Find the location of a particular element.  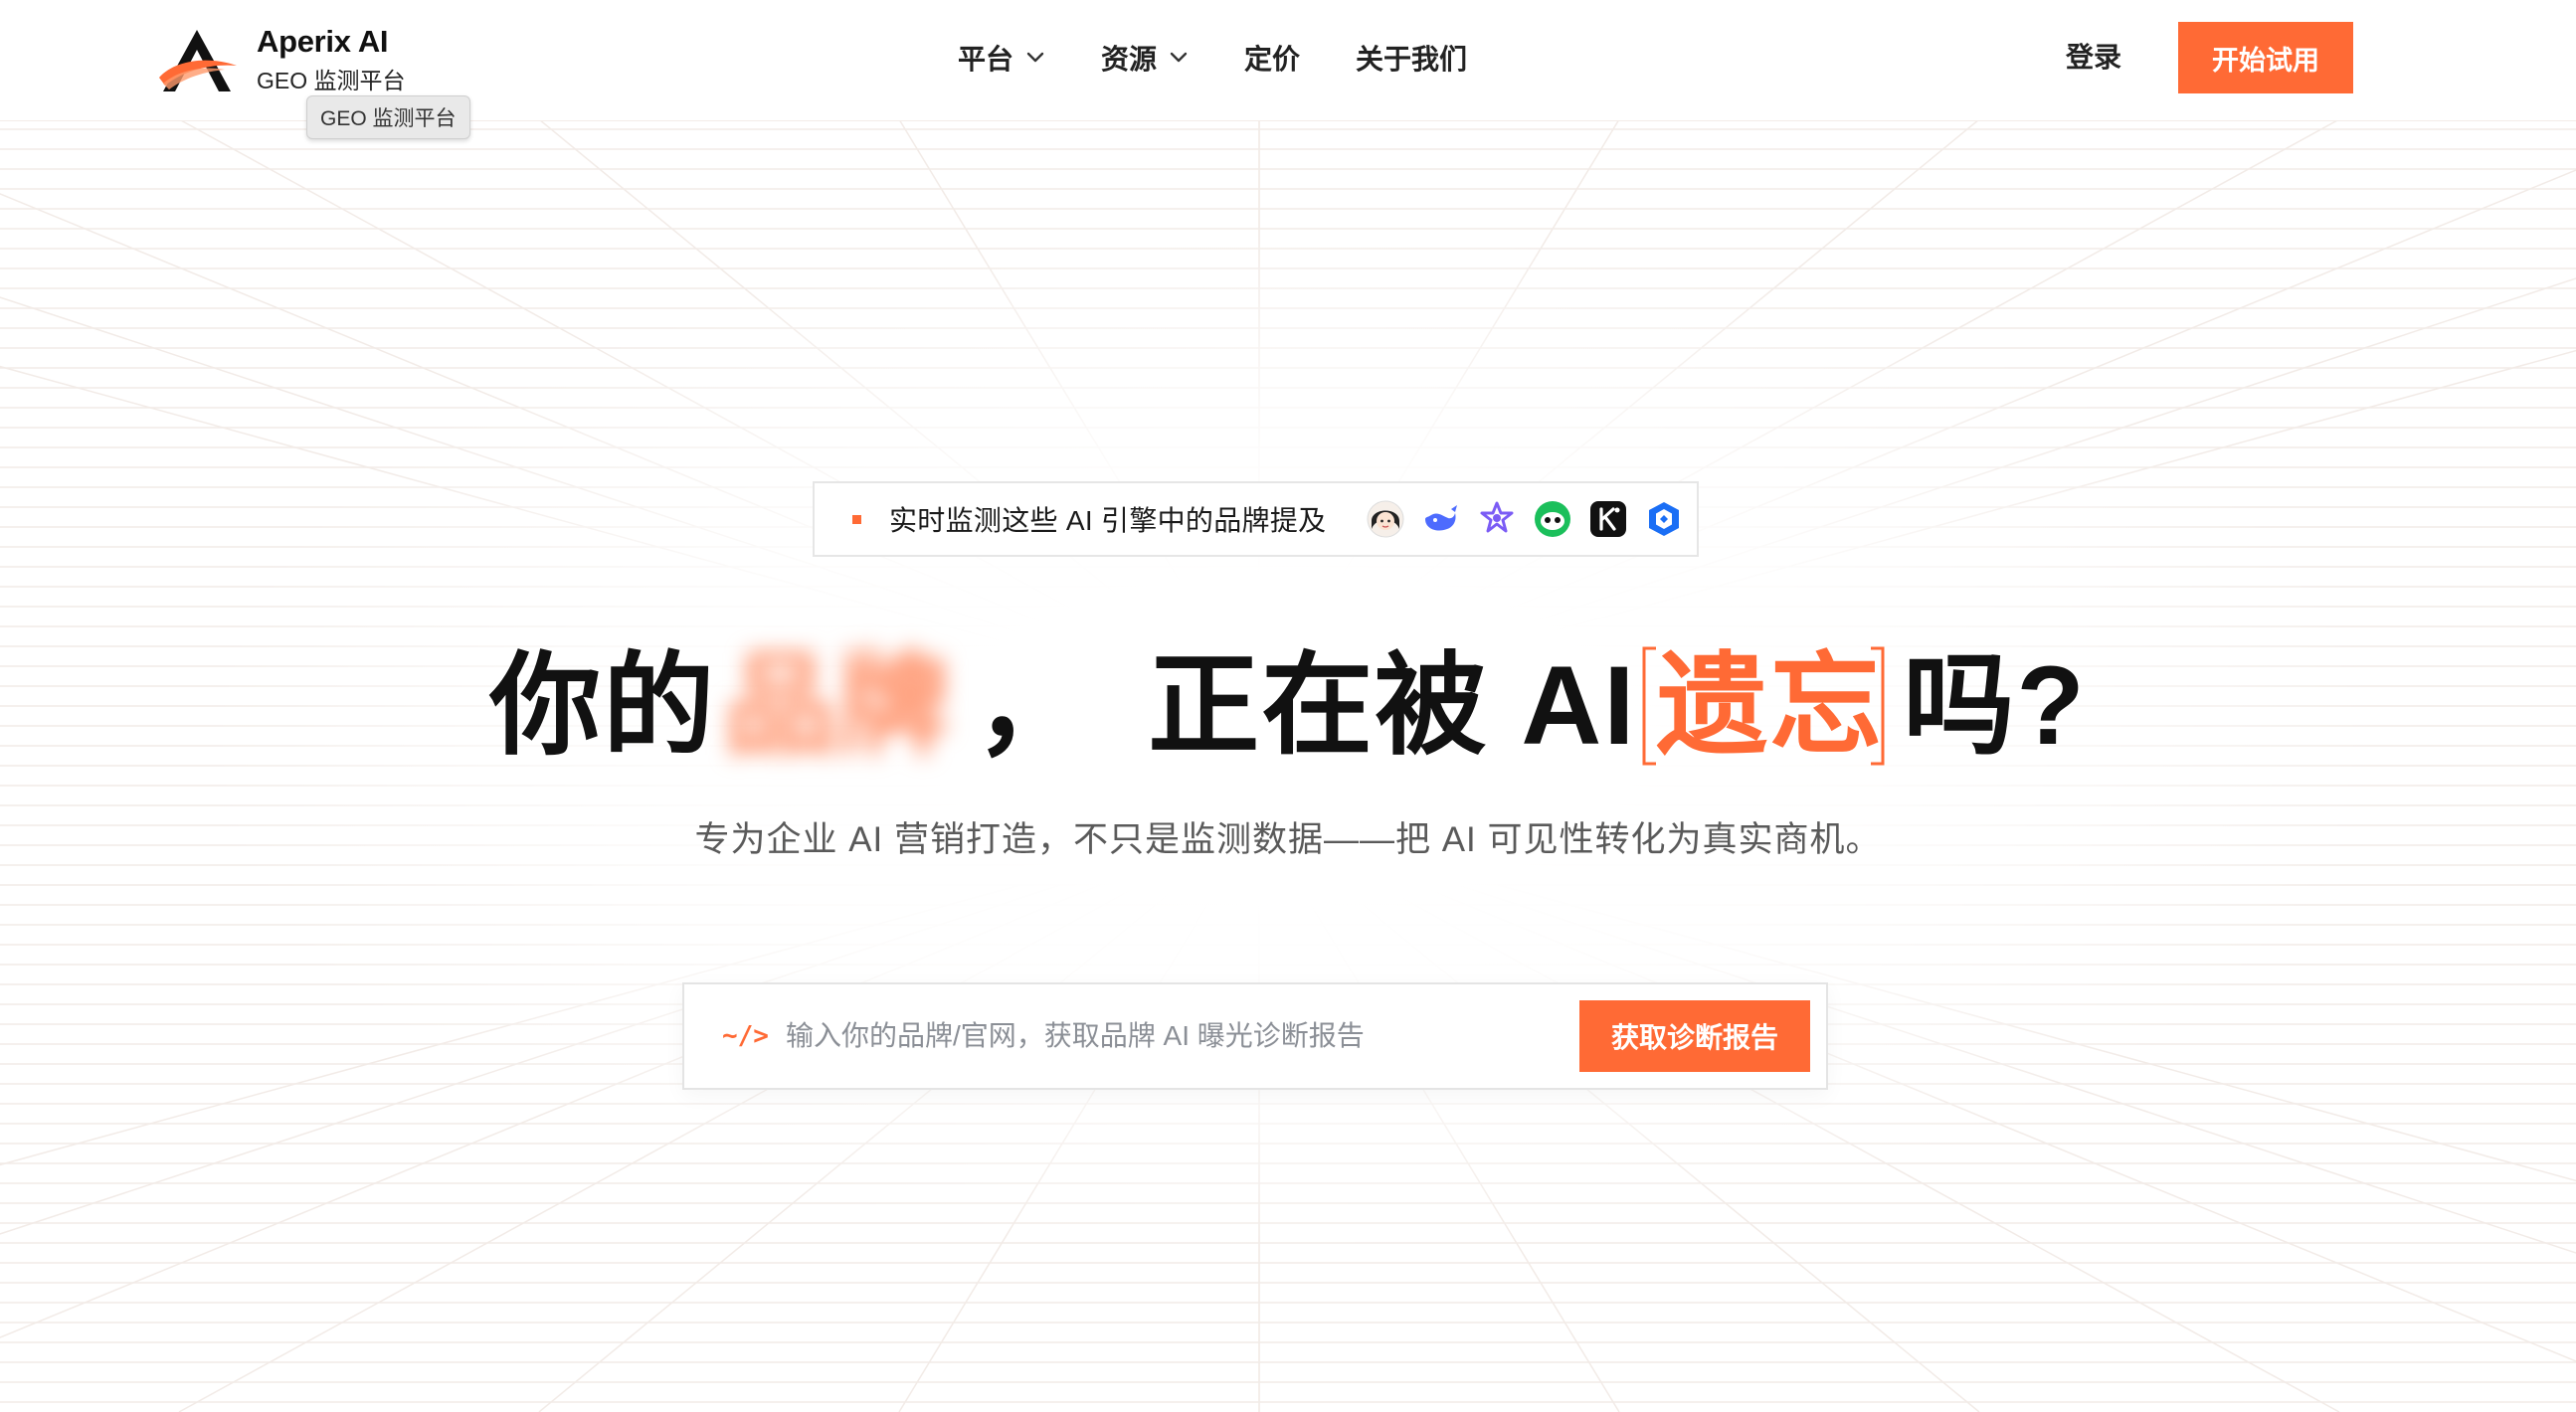

brand-name: Aperix AI is located at coordinates (323, 42).